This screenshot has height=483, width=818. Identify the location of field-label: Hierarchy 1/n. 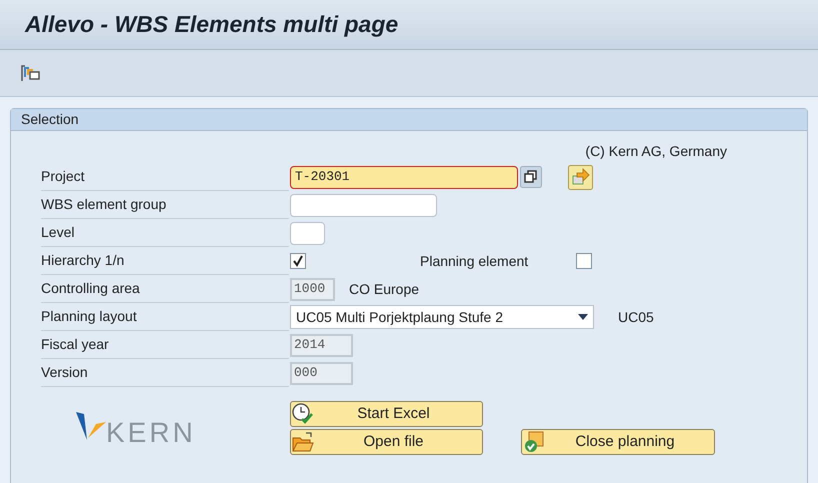
(82, 260).